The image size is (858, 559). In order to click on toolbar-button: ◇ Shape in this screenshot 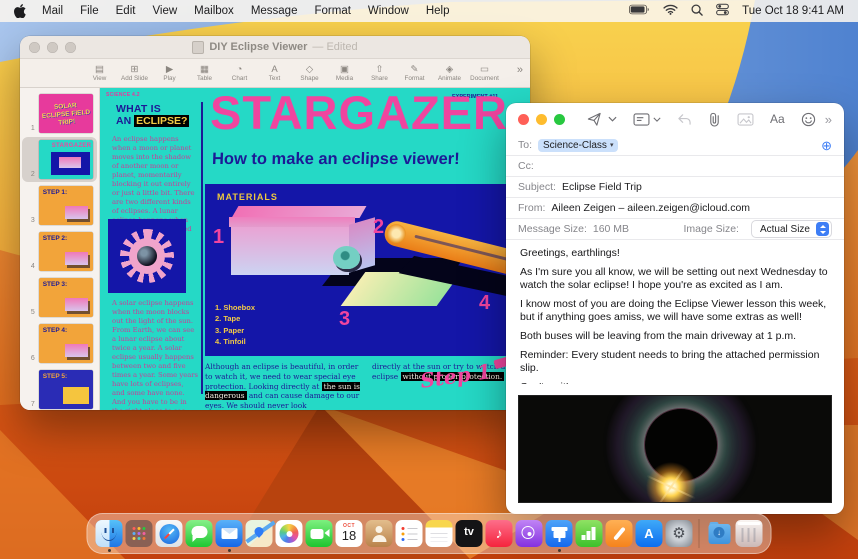, I will do `click(309, 73)`.